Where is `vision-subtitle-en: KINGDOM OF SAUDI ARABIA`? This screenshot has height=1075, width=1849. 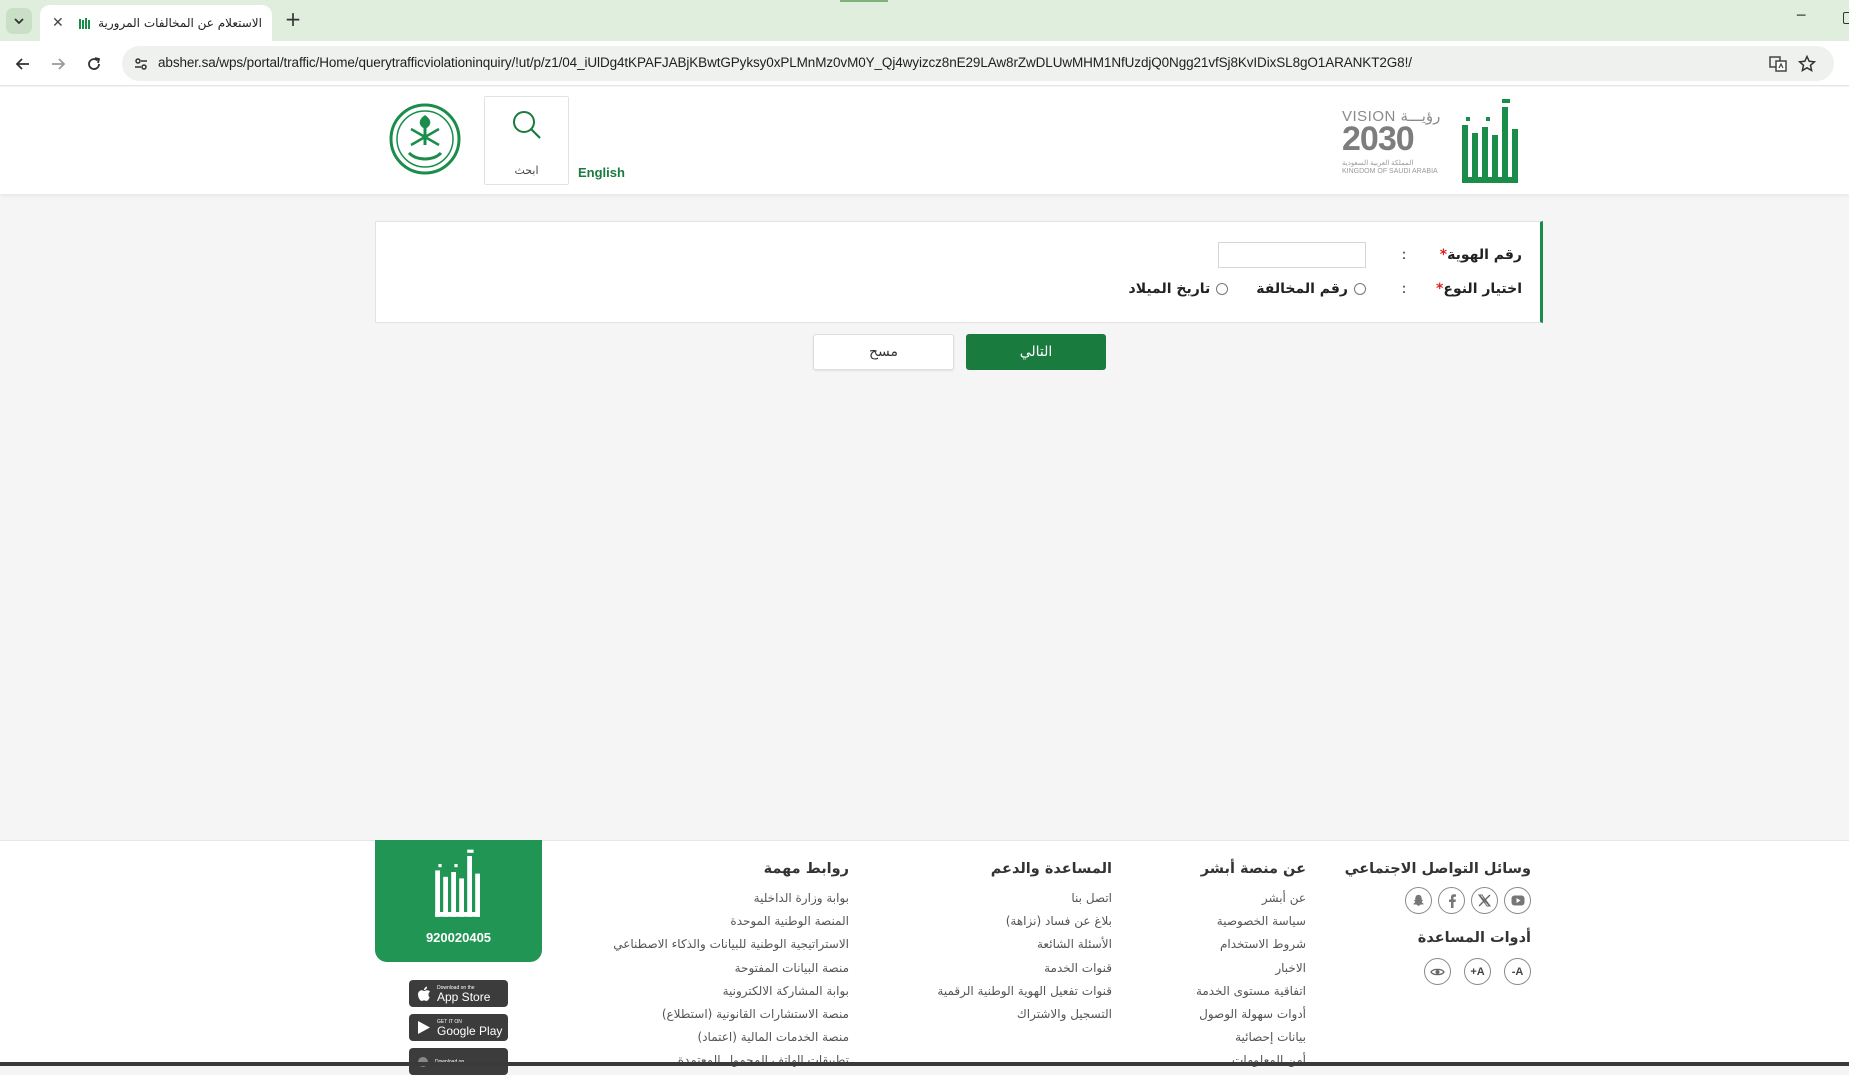 vision-subtitle-en: KINGDOM OF SAUDI ARABIA is located at coordinates (1390, 171).